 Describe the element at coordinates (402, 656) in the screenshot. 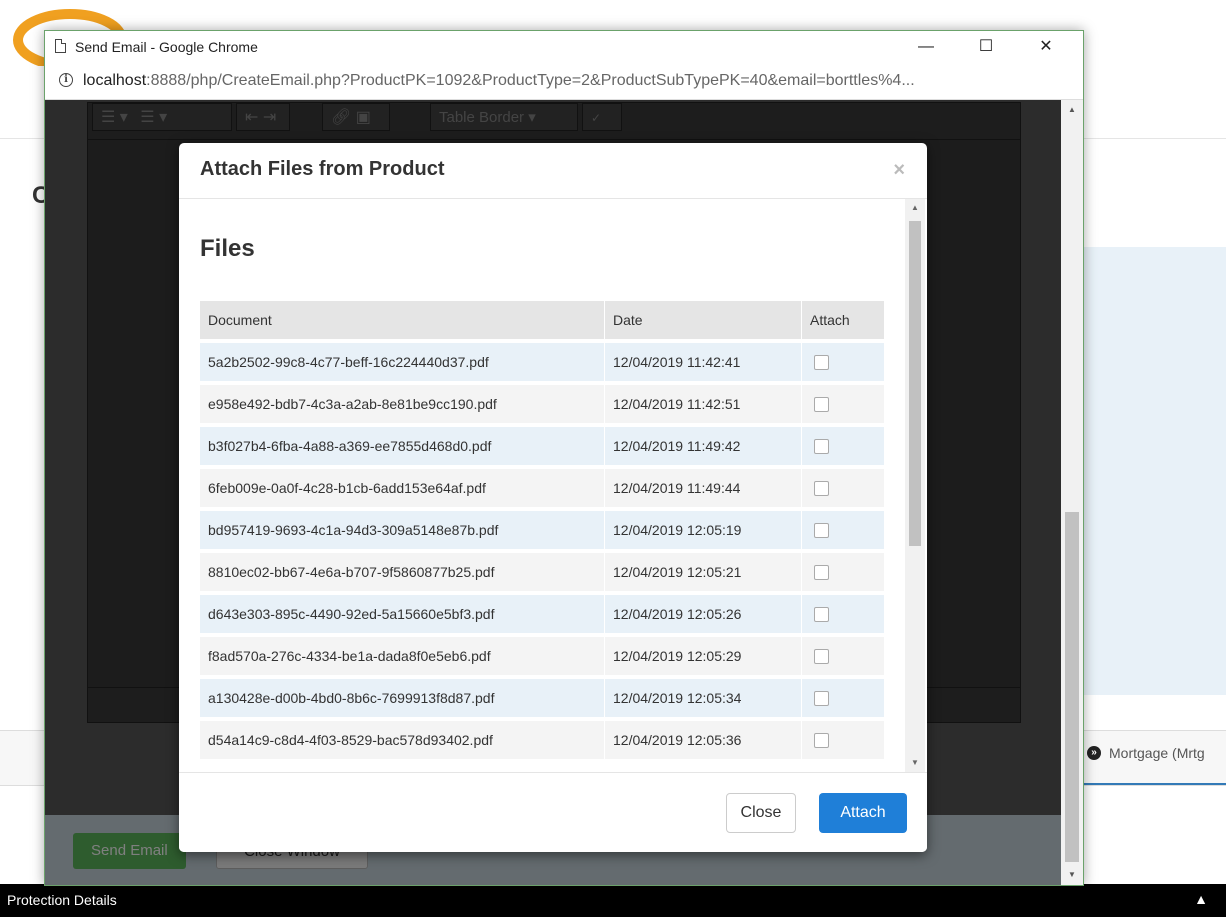

I see `document-cell: f8ad570a-276c-4334-be1a-dada8f0e5eb6.pdf` at that location.